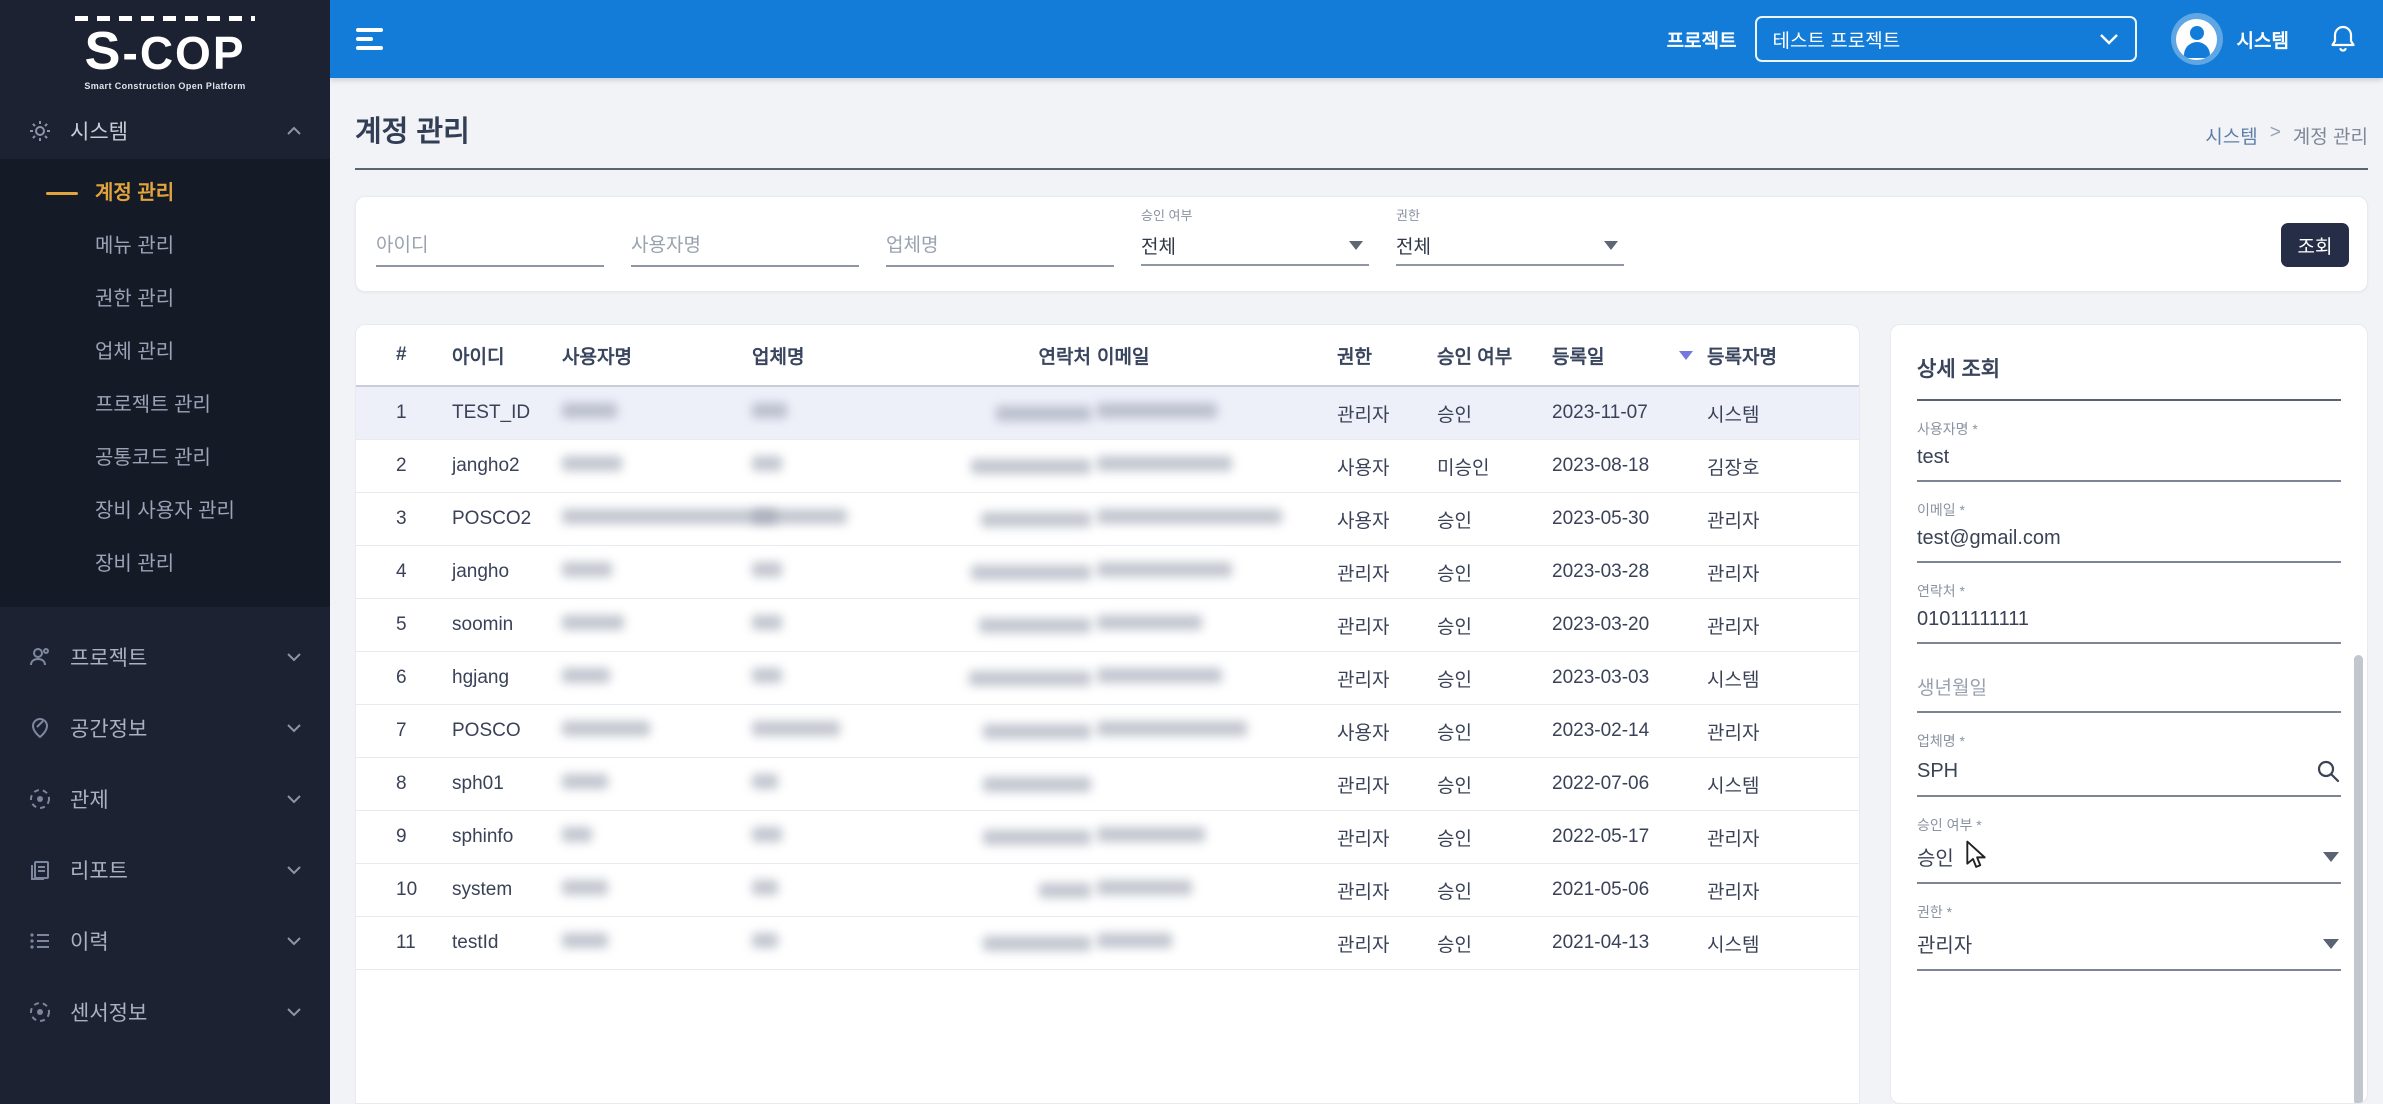 This screenshot has height=1104, width=2383. I want to click on table-row: 11 testId 관리자 승인 2021-04-13 시스템, so click(1107, 943).